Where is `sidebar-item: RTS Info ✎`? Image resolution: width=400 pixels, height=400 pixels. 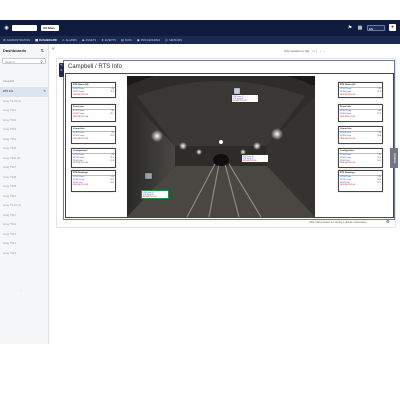 sidebar-item: RTS Info ✎ is located at coordinates (24, 92).